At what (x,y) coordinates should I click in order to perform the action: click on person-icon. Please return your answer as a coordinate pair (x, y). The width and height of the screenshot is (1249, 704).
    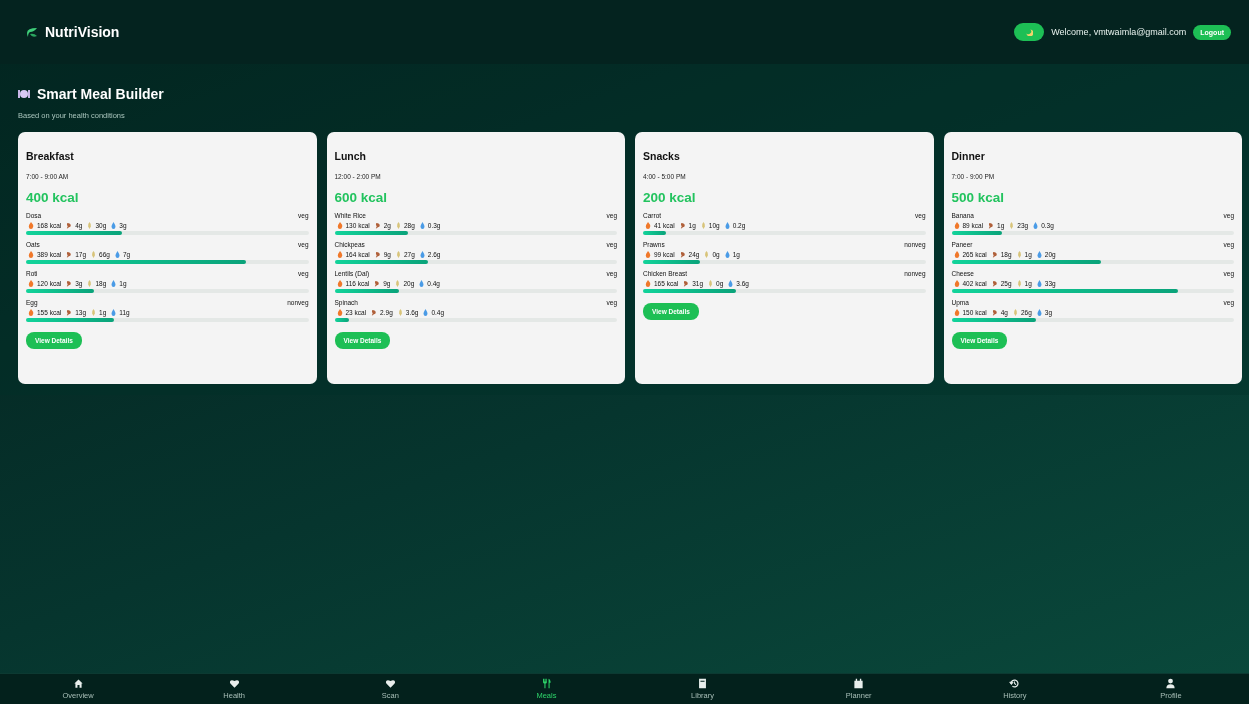
    Looking at the image, I should click on (1171, 683).